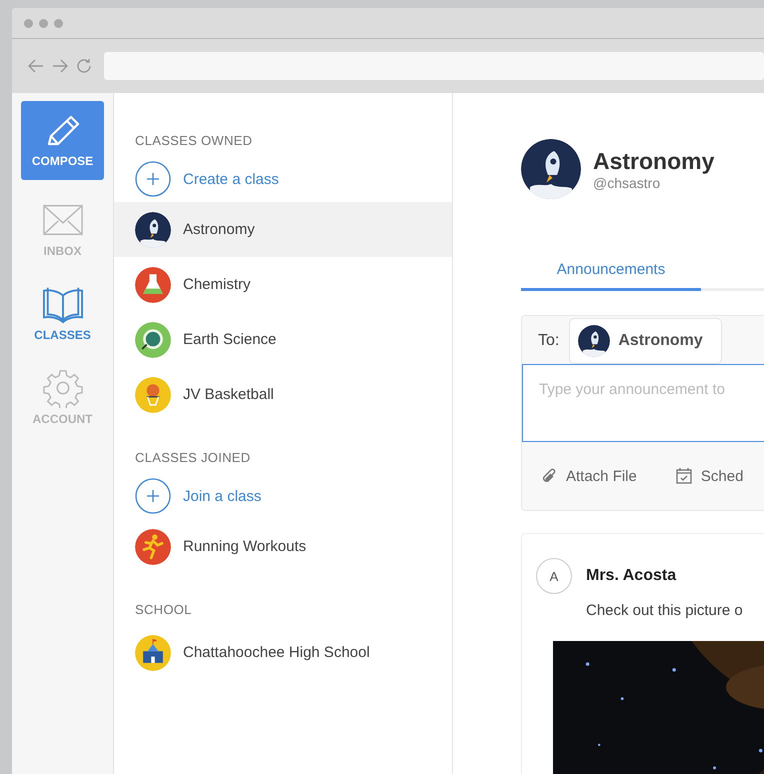 This screenshot has width=764, height=774. I want to click on calendar-icon, so click(683, 476).